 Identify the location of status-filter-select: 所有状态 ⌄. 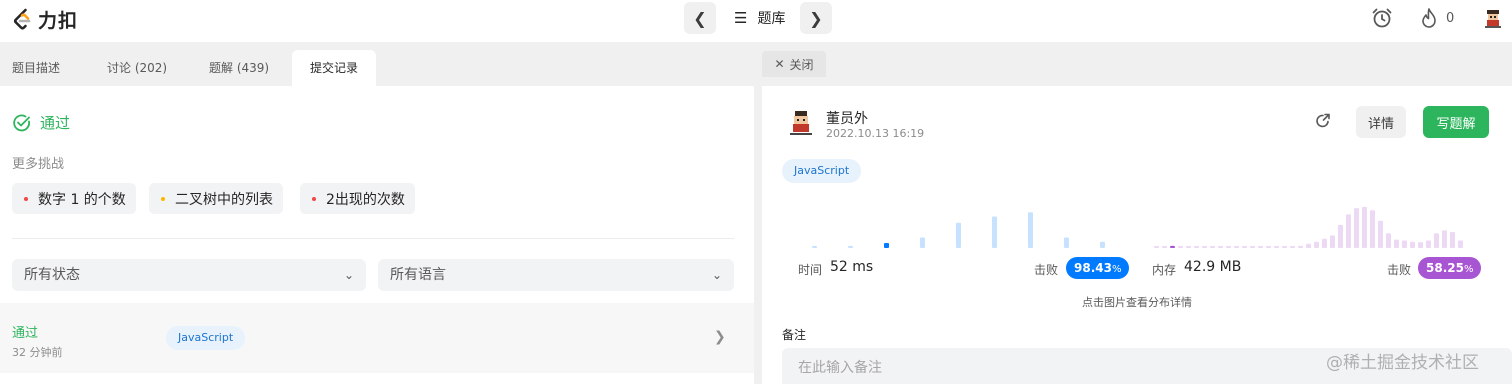
(189, 275).